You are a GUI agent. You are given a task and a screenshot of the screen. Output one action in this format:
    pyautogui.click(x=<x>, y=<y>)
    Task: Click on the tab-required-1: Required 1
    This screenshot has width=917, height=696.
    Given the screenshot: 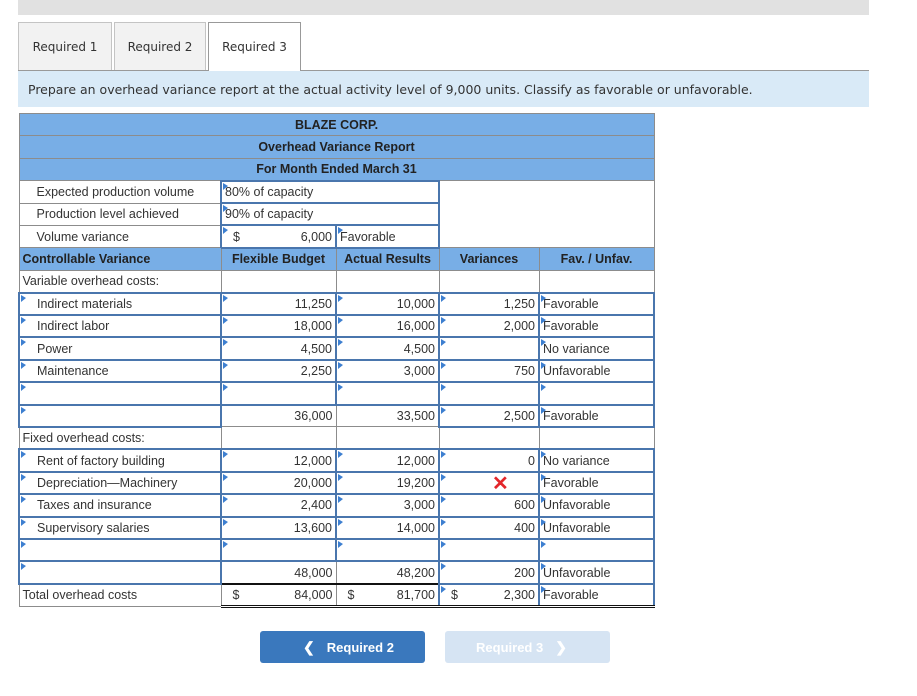 What is the action you would take?
    pyautogui.click(x=65, y=46)
    